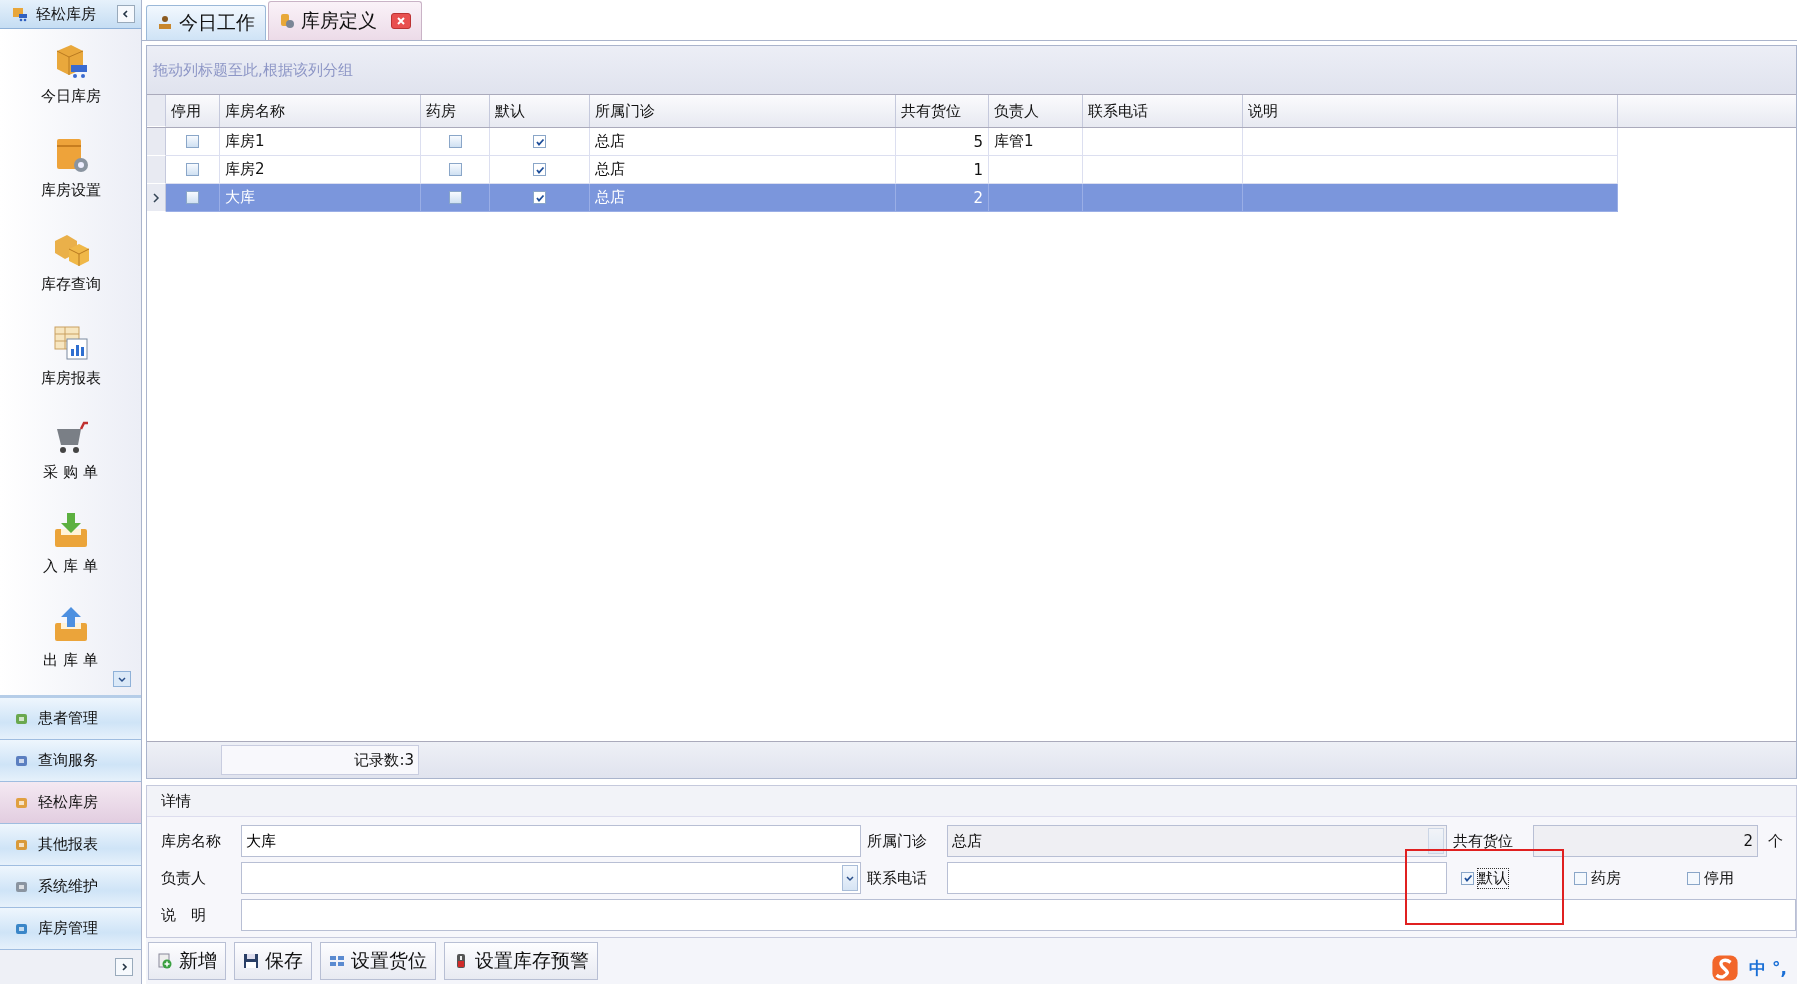 The width and height of the screenshot is (1797, 984). What do you see at coordinates (320, 142) in the screenshot?
I see `table-cell: 库房1` at bounding box center [320, 142].